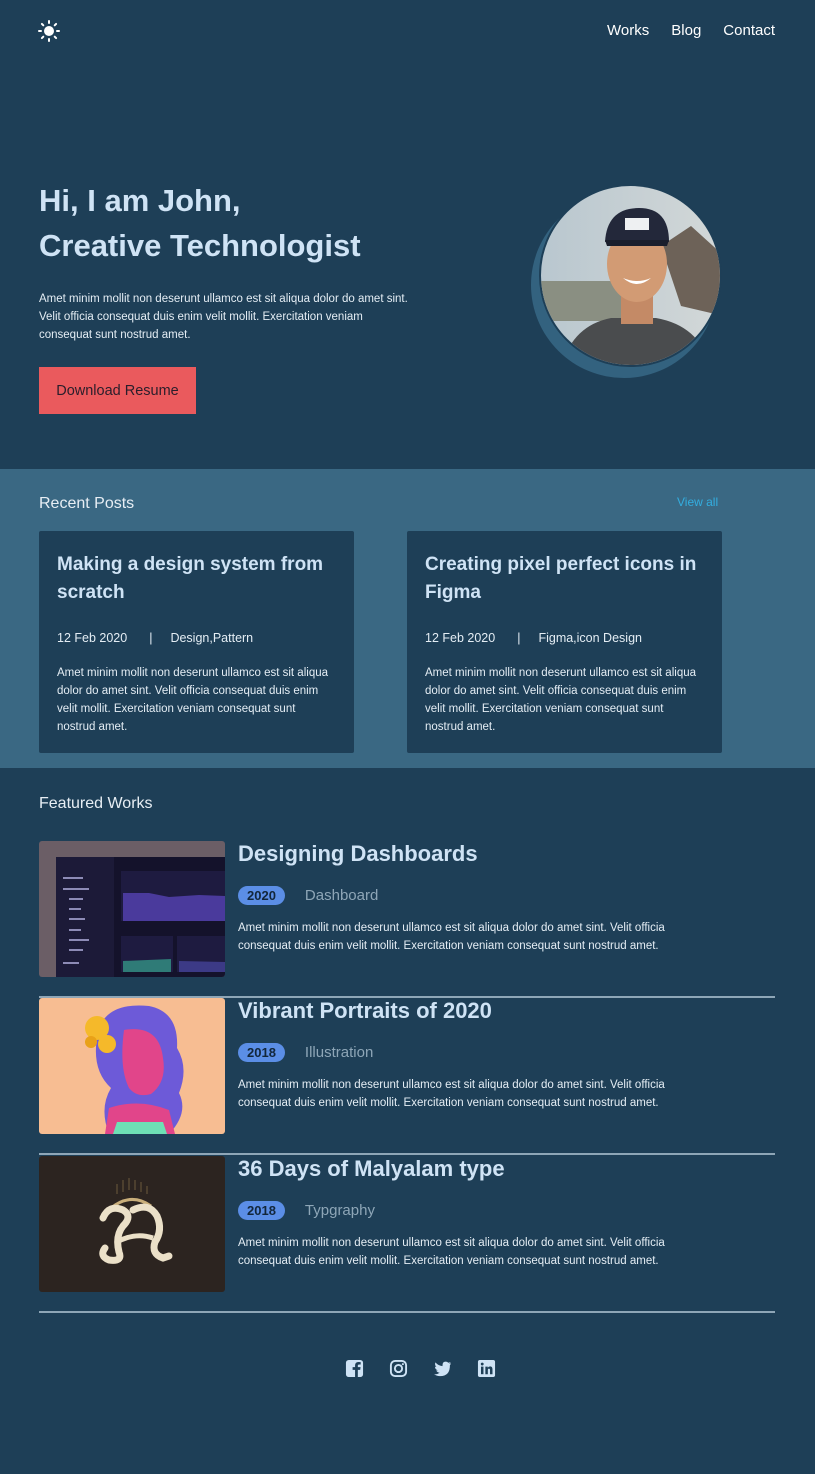  What do you see at coordinates (196, 579) in the screenshot?
I see `post-title: Making a design system from scratch` at bounding box center [196, 579].